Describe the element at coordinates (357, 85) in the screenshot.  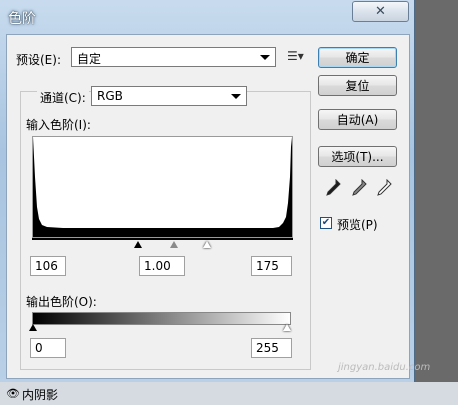
I see `reset-button: 复位` at that location.